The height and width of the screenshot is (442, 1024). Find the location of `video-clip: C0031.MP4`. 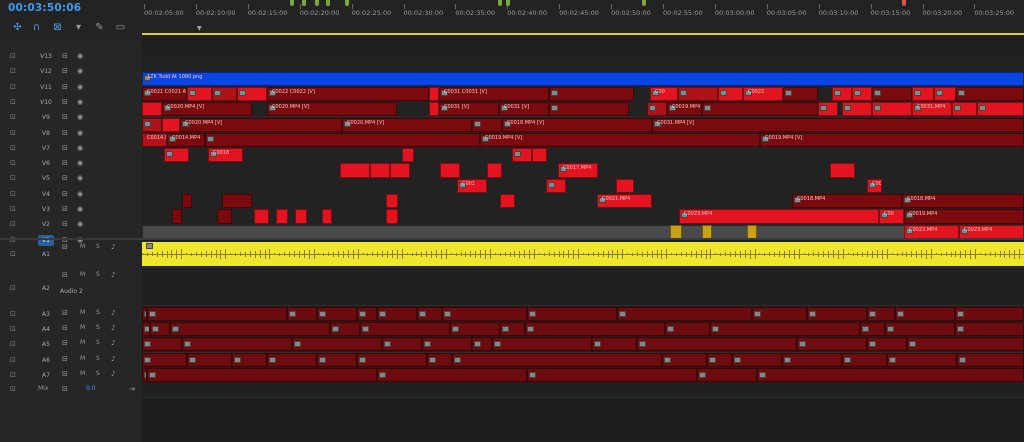

video-clip: C0031.MP4 is located at coordinates (932, 109).